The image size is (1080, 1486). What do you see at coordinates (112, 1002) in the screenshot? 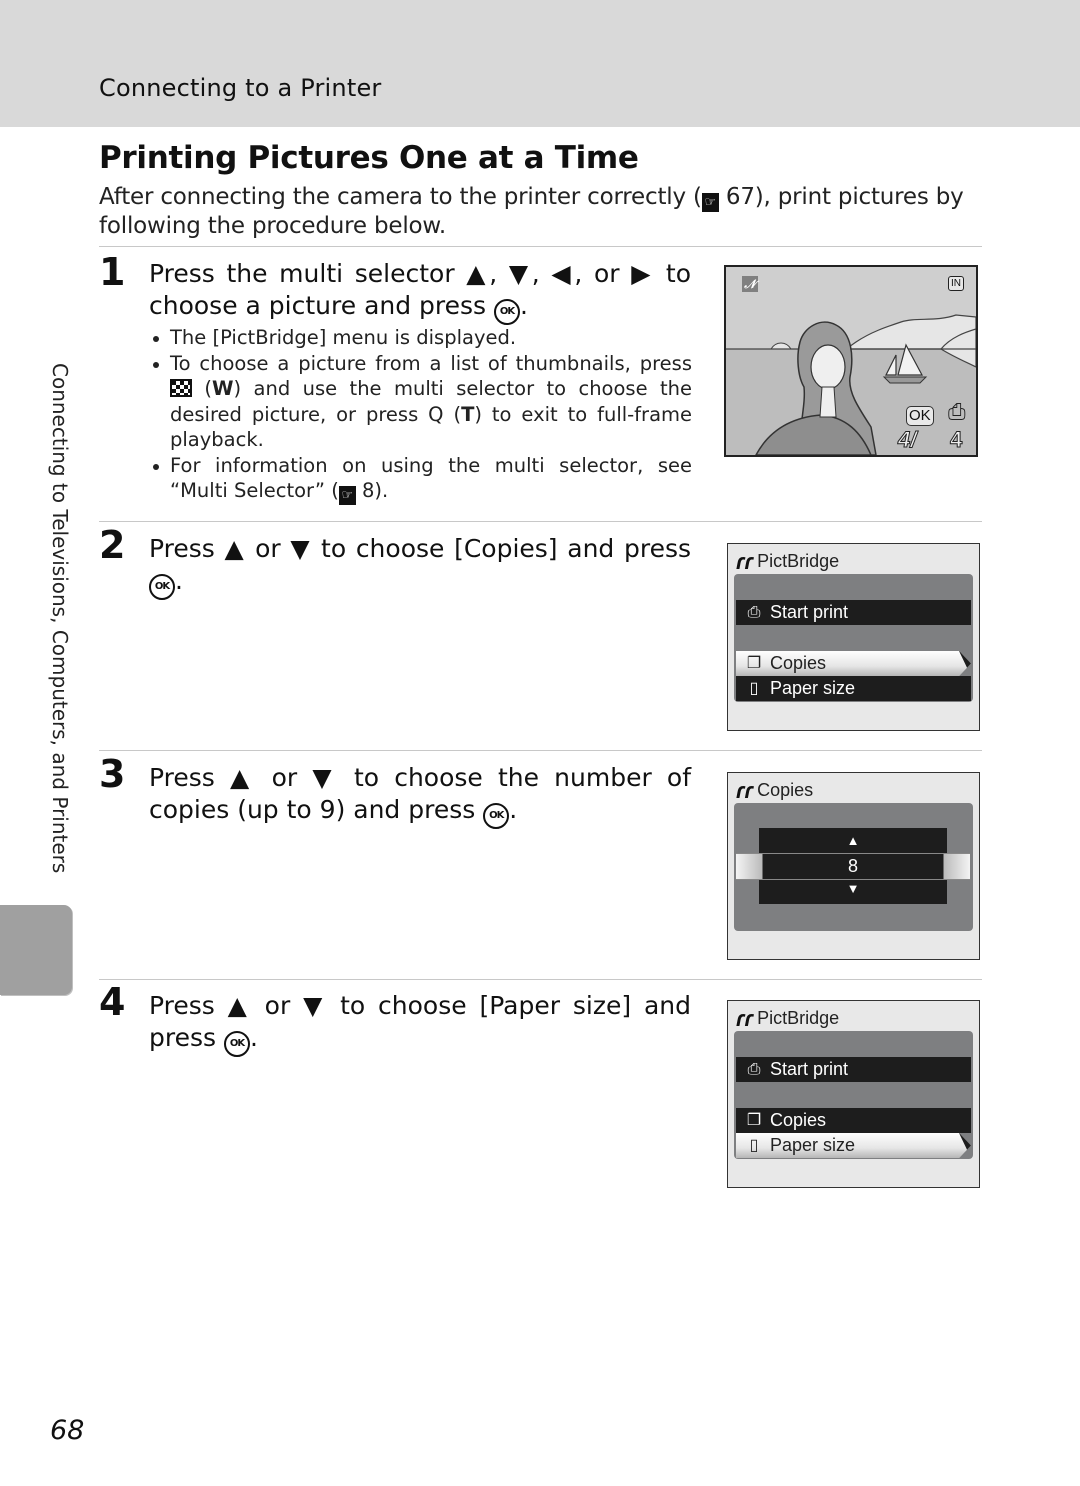
I see `step-number: 4` at bounding box center [112, 1002].